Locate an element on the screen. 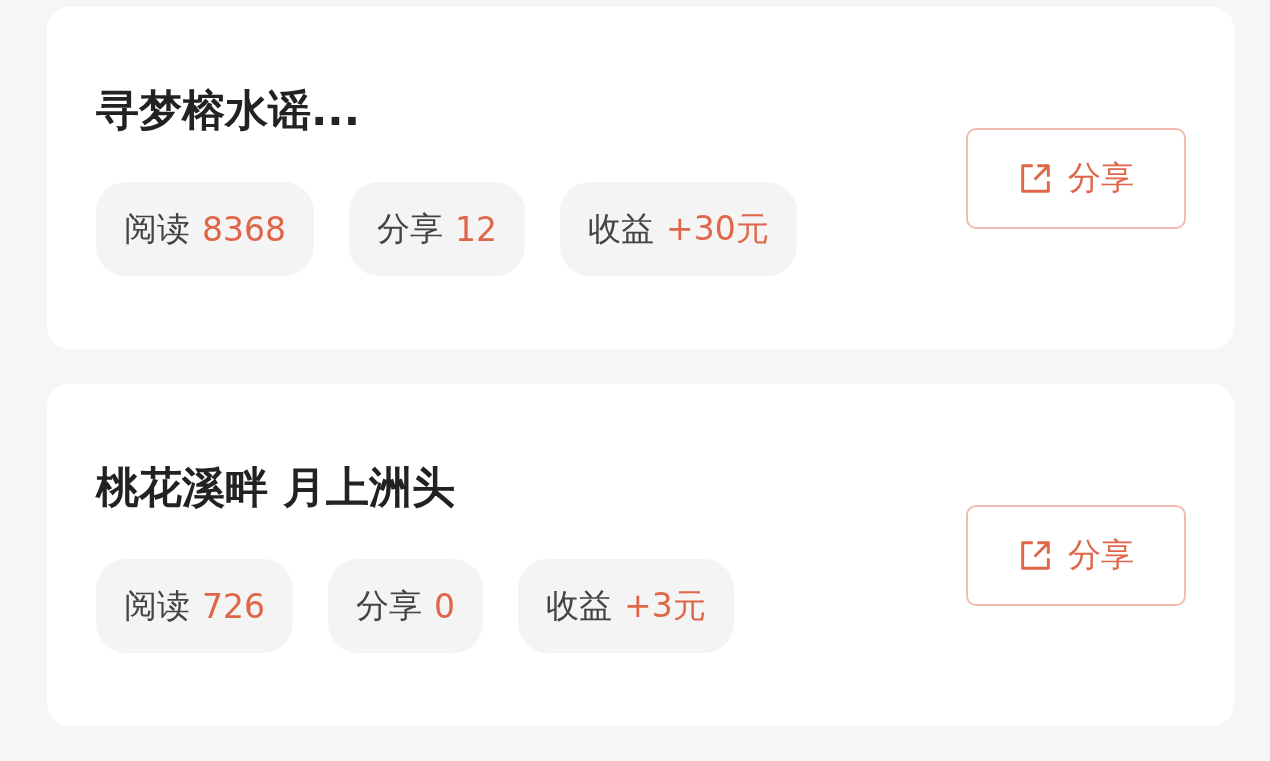  stat-value: +30元 is located at coordinates (717, 228).